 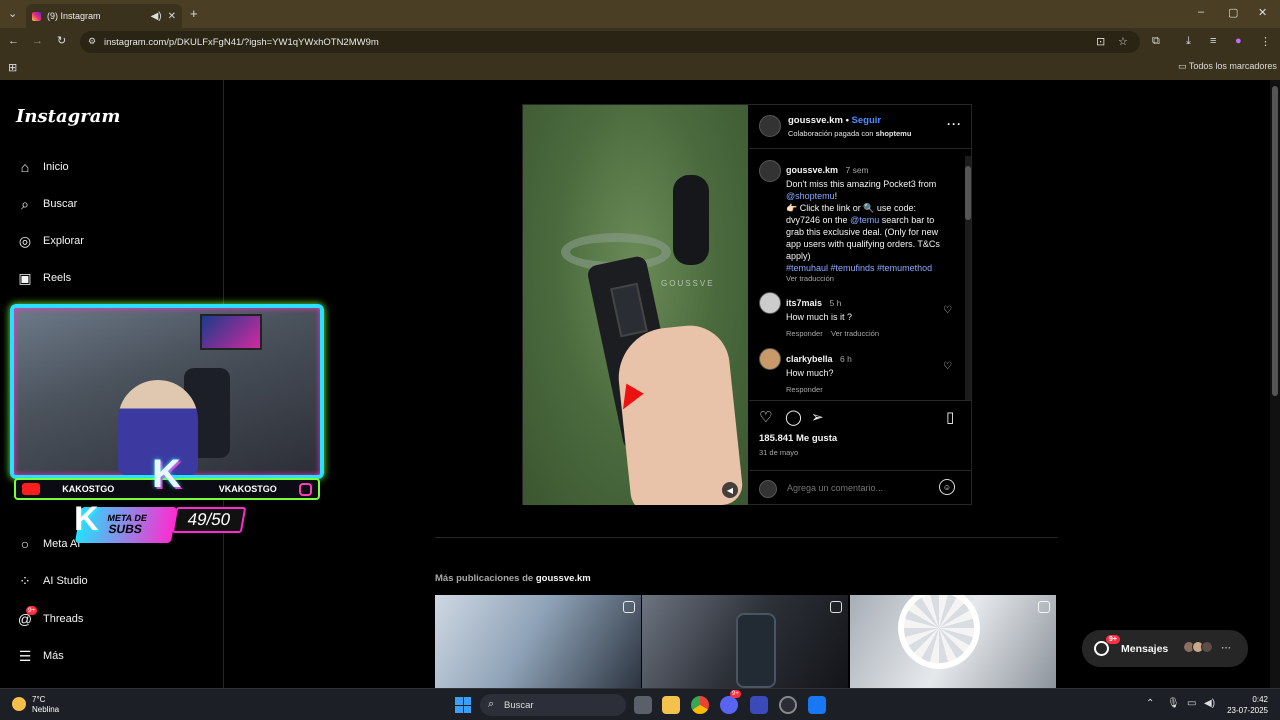 What do you see at coordinates (1165, 648) in the screenshot?
I see `messages-button: 9+ Mensajes ···` at bounding box center [1165, 648].